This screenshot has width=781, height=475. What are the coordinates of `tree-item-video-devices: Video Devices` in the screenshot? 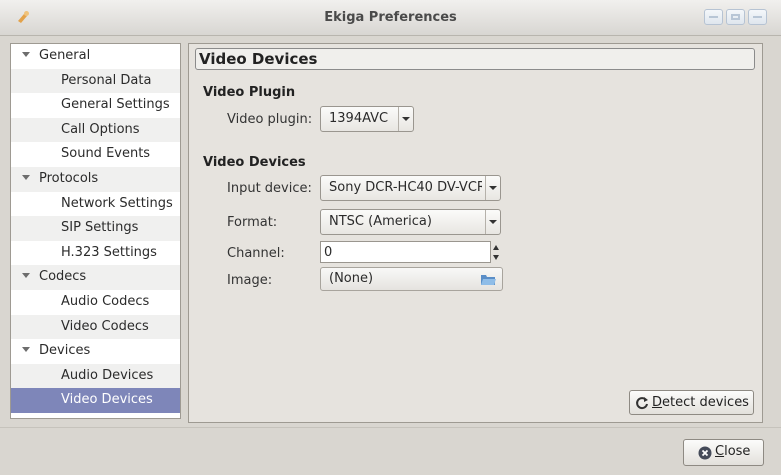 It's located at (95, 400).